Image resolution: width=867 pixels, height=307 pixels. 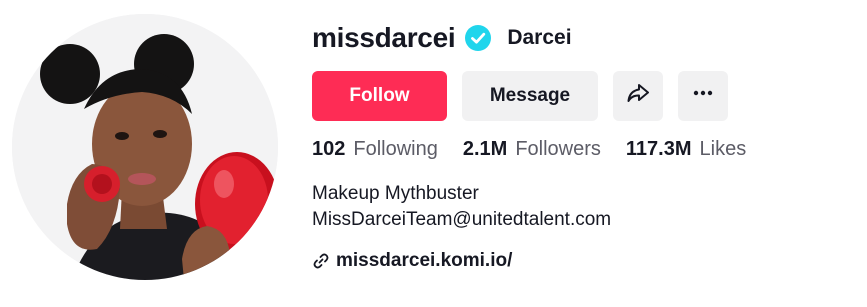 What do you see at coordinates (558, 149) in the screenshot?
I see `stat-followers-label: Followers` at bounding box center [558, 149].